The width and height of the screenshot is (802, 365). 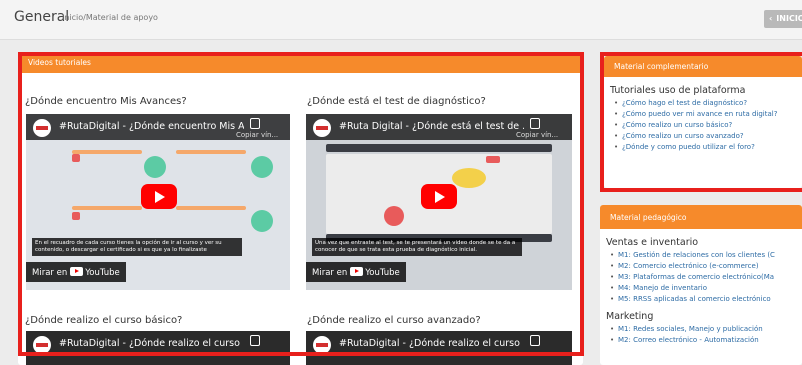 I want to click on section-title: Tutoriales uso de plataforma, so click(x=678, y=90).